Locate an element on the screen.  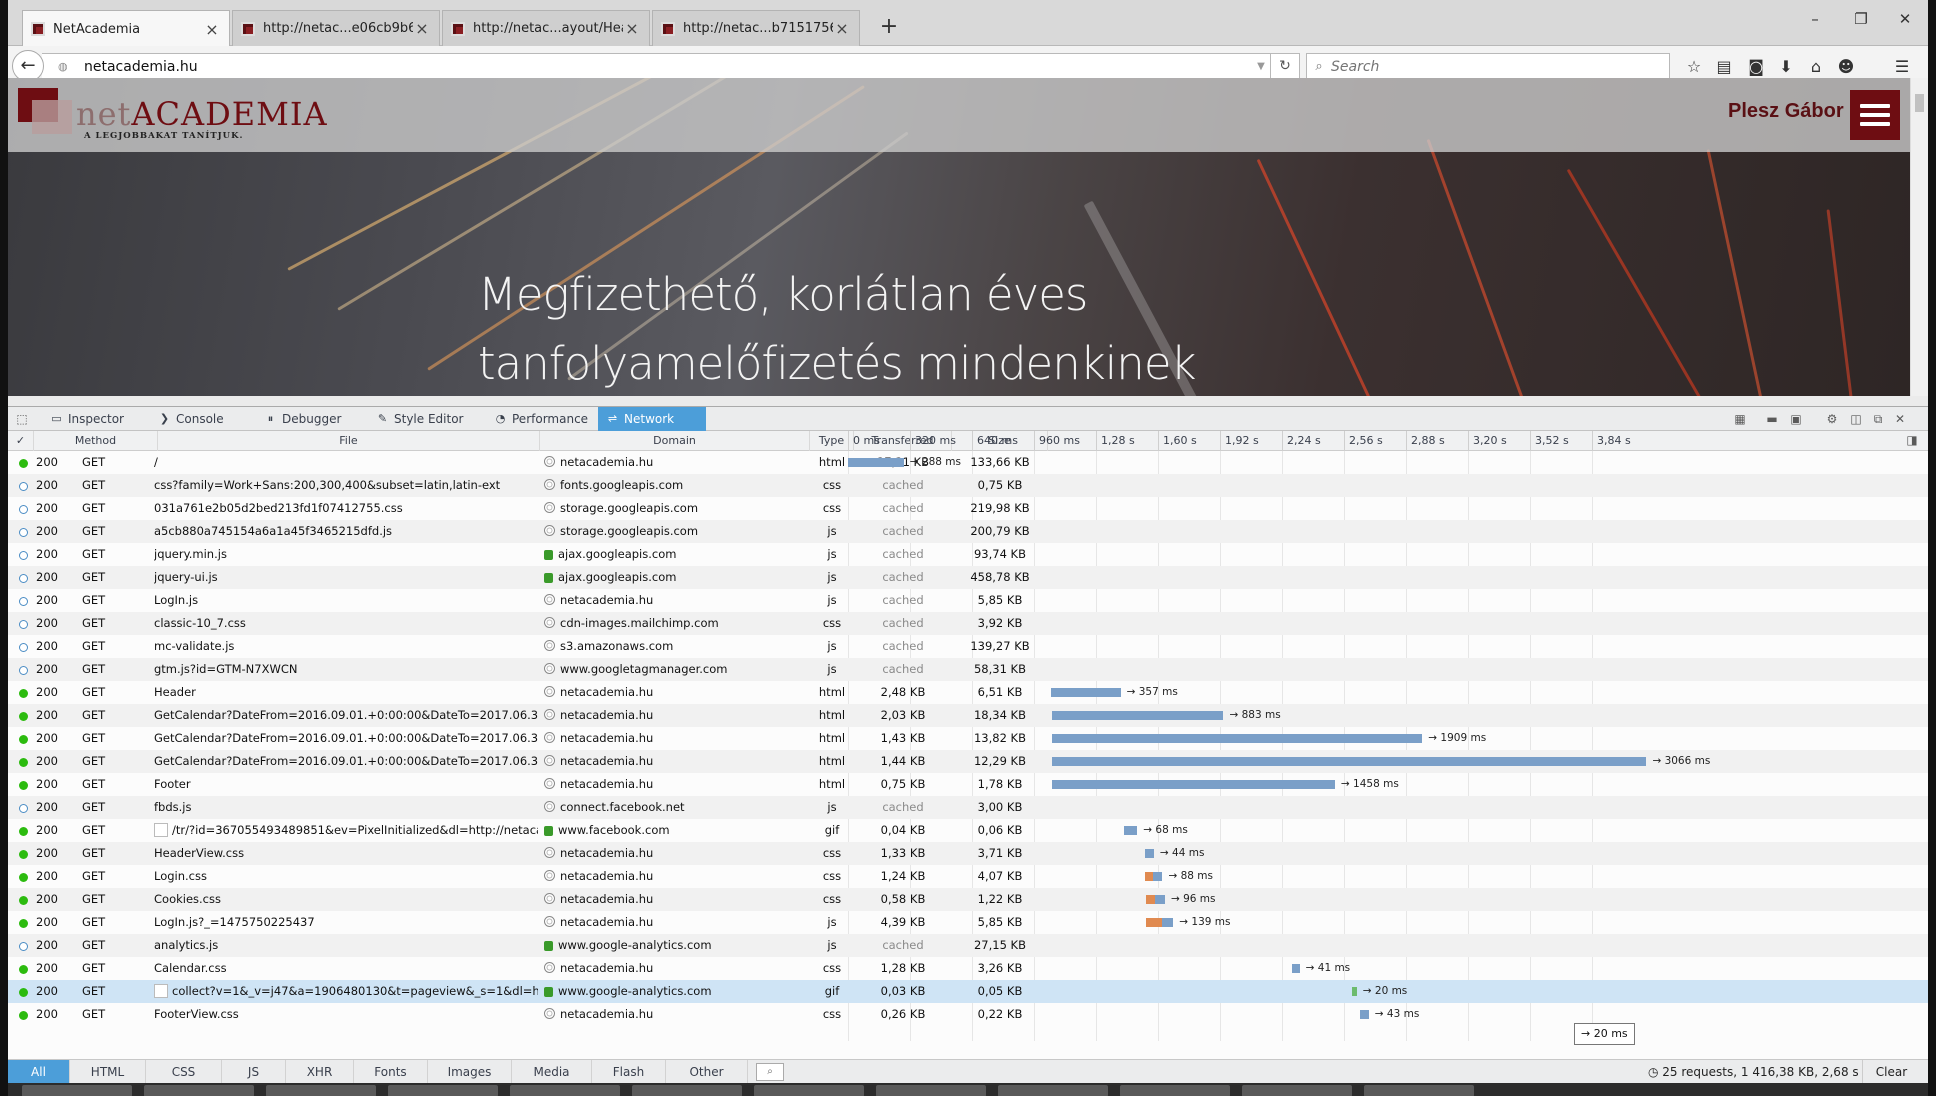
filter-search-icon: ⌕ is located at coordinates (770, 1072).